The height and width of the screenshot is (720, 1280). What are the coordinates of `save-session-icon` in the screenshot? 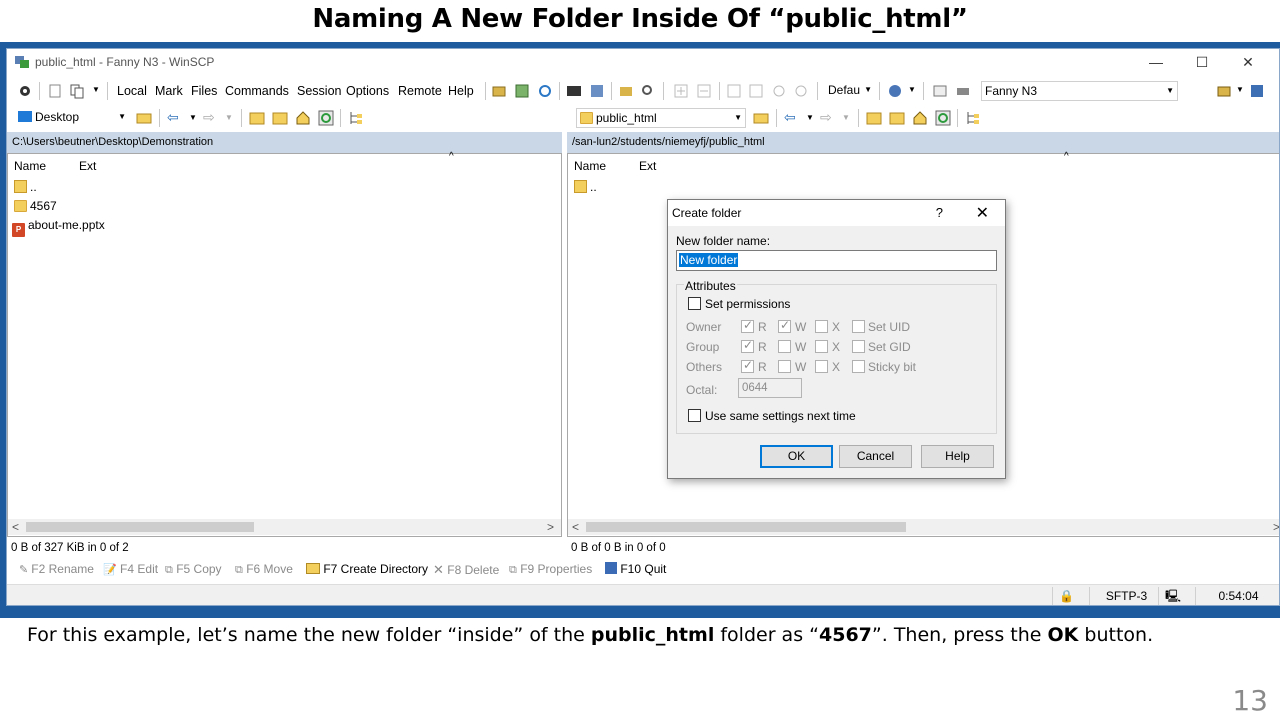 It's located at (1257, 91).